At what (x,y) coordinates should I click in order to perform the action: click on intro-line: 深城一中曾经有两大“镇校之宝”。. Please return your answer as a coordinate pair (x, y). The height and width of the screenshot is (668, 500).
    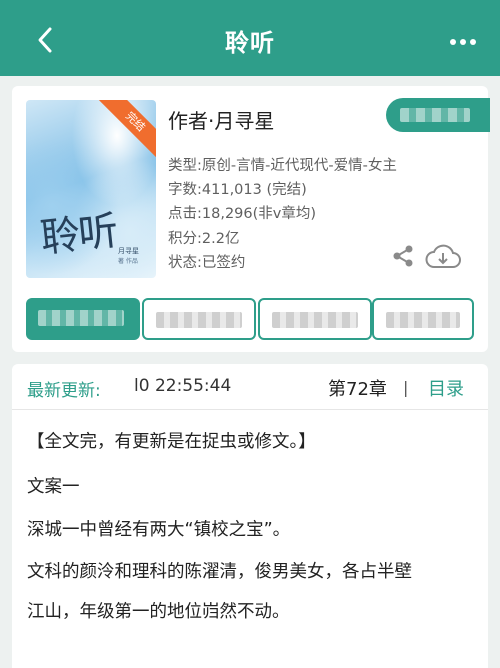
    Looking at the image, I should click on (159, 530).